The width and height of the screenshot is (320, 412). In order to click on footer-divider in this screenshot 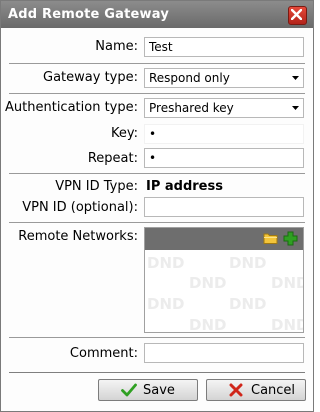, I will do `click(157, 372)`.